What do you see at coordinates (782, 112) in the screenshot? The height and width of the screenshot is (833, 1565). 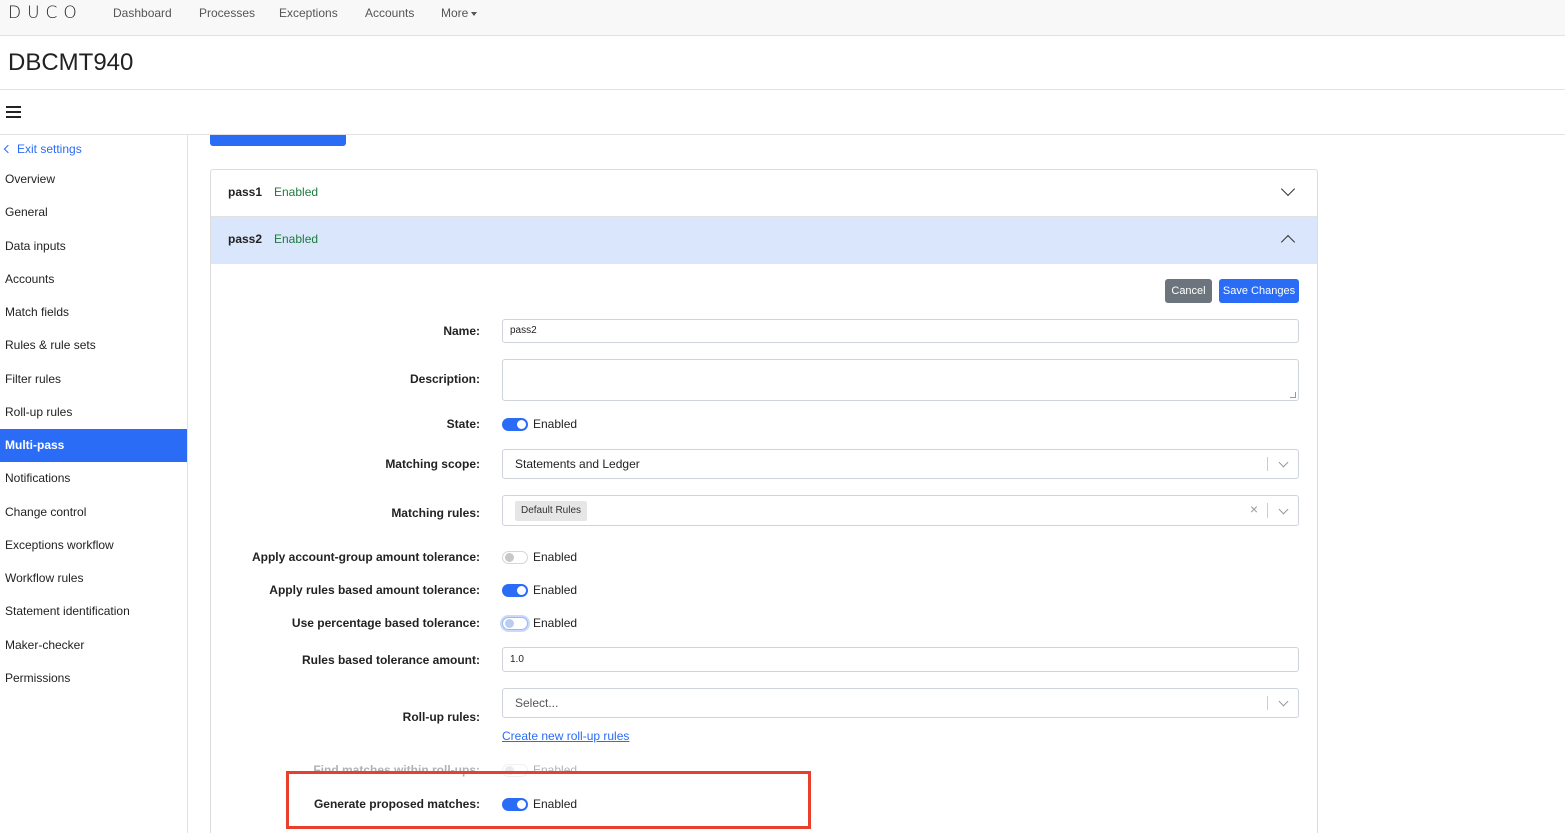 I see `toolbar-row` at bounding box center [782, 112].